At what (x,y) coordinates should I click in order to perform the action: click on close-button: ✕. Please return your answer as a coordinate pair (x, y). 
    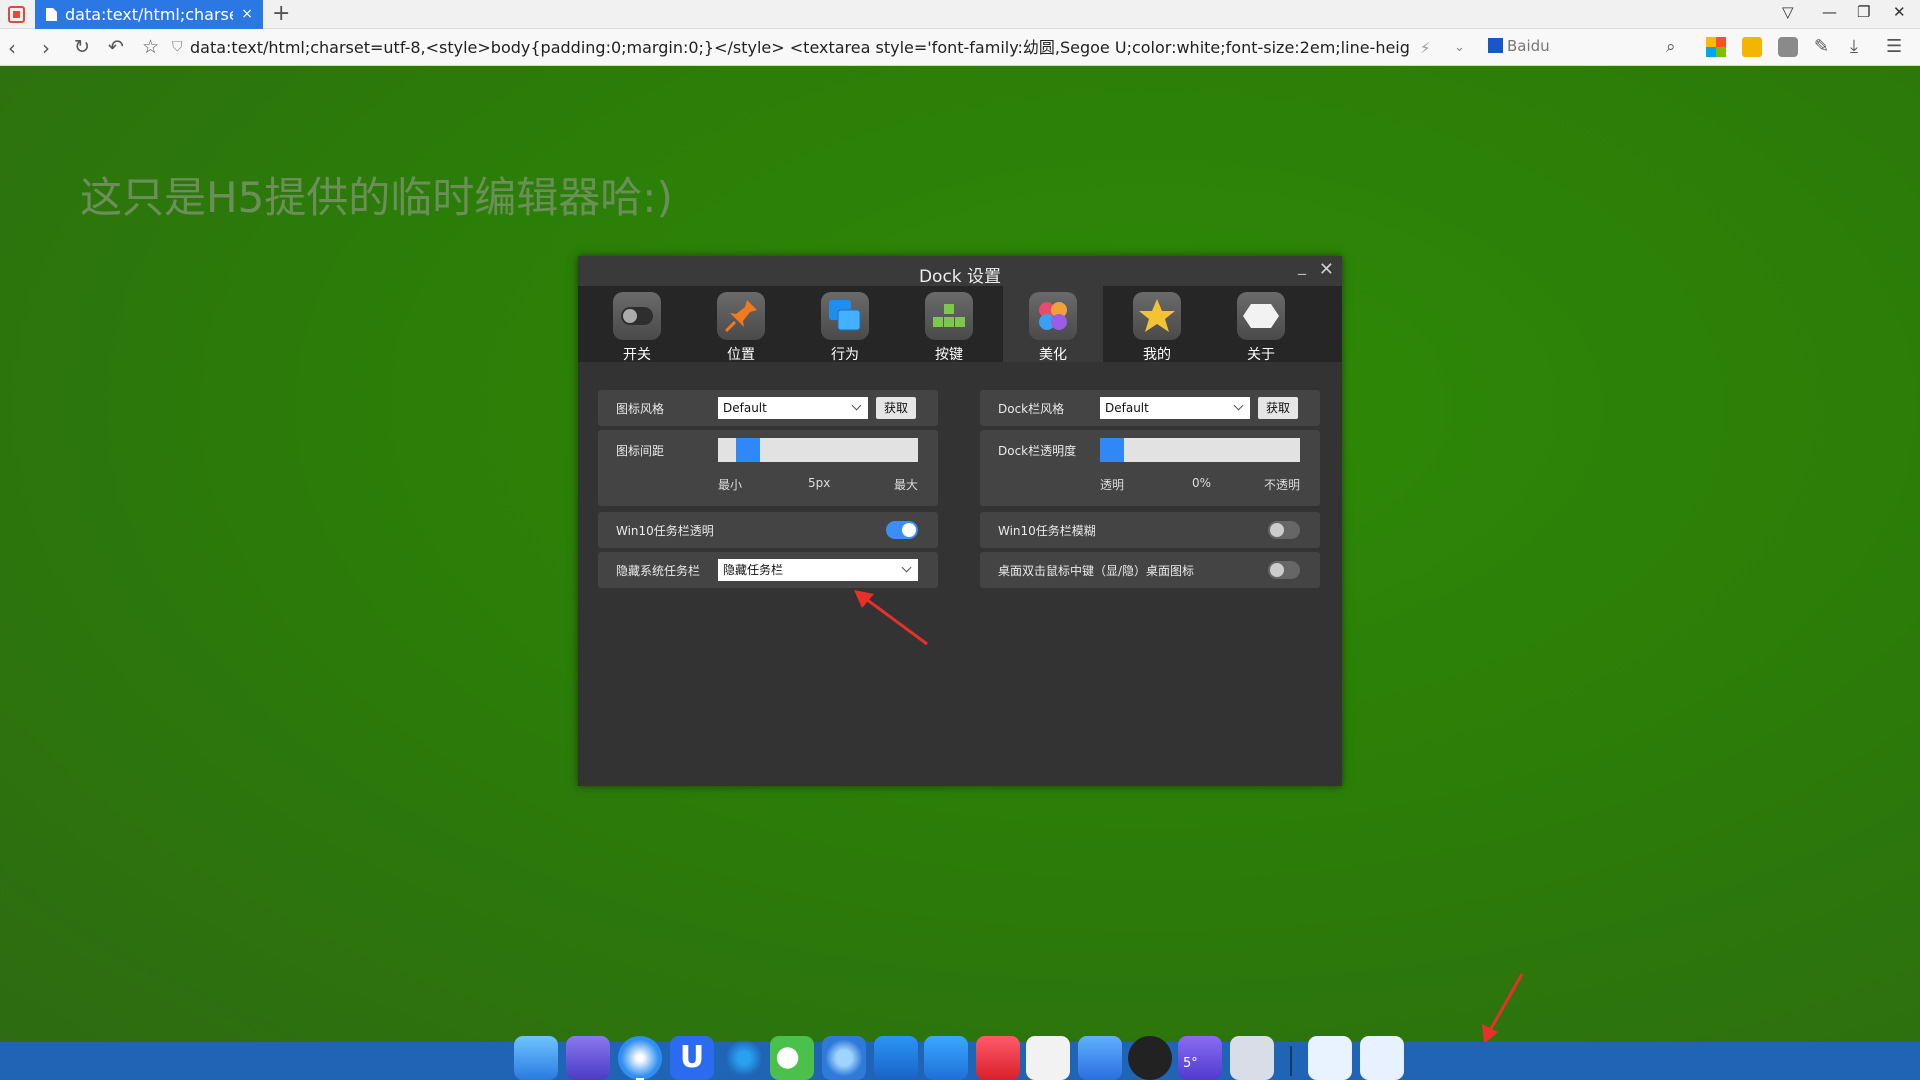
    Looking at the image, I should click on (1326, 269).